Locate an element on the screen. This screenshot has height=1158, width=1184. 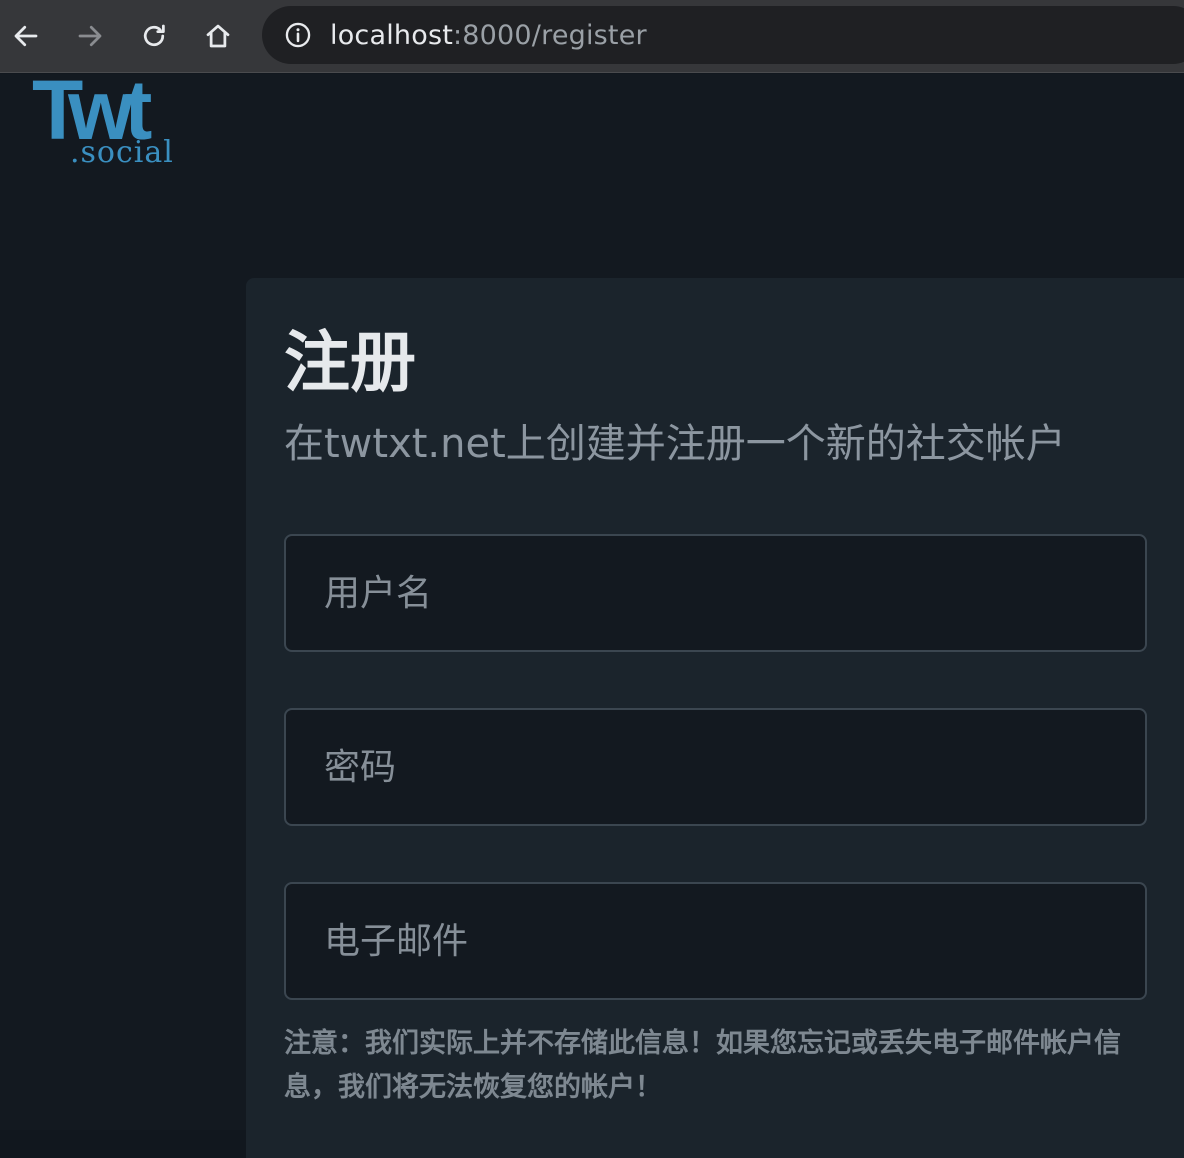
arrow-right-icon is located at coordinates (90, 36).